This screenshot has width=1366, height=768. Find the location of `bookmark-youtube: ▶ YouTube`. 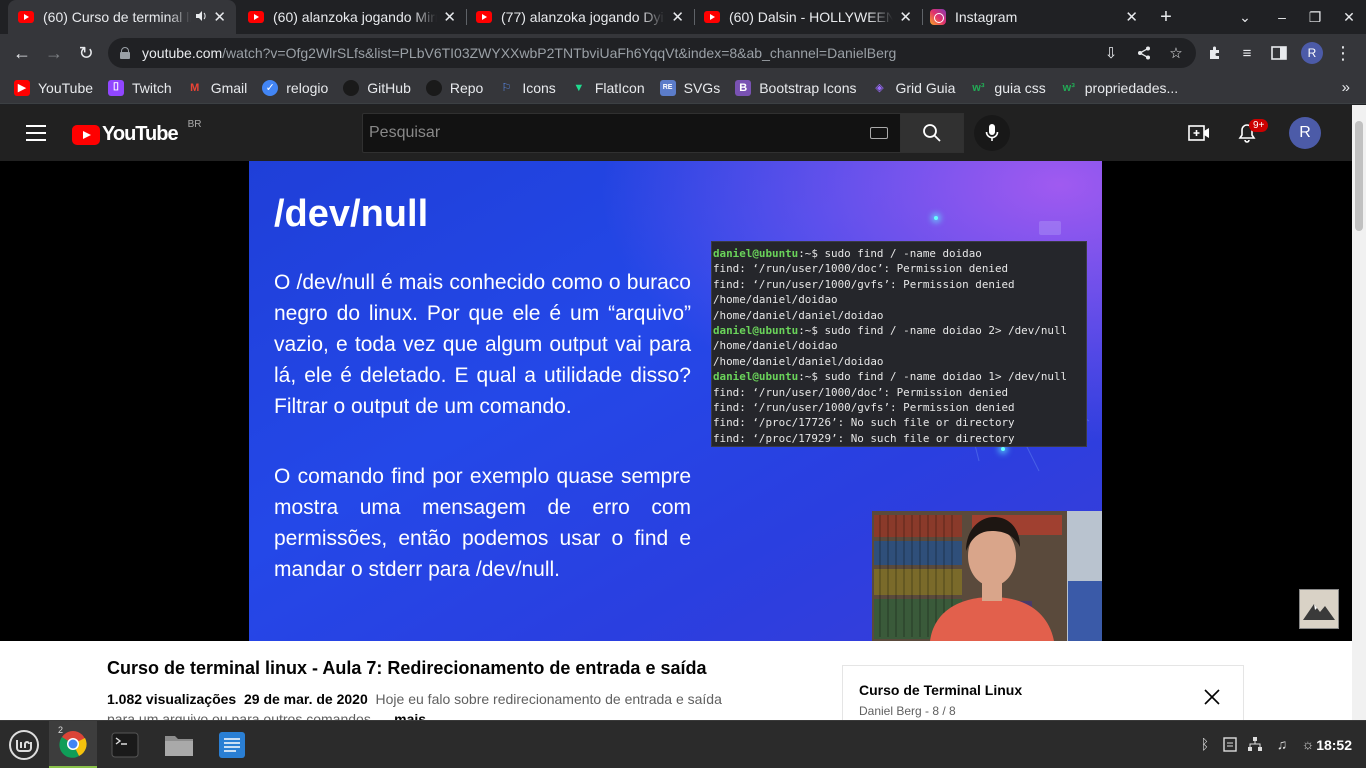

bookmark-youtube: ▶ YouTube is located at coordinates (53, 87).